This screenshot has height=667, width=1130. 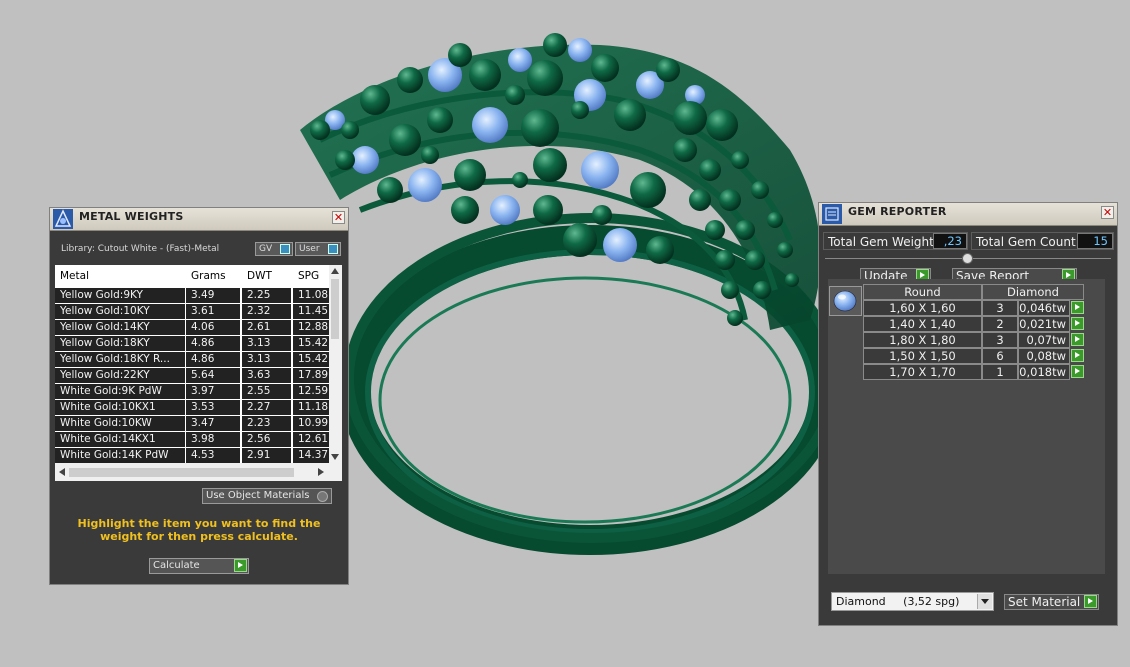 What do you see at coordinates (266, 276) in the screenshot?
I see `column-header-dwt: DWT` at bounding box center [266, 276].